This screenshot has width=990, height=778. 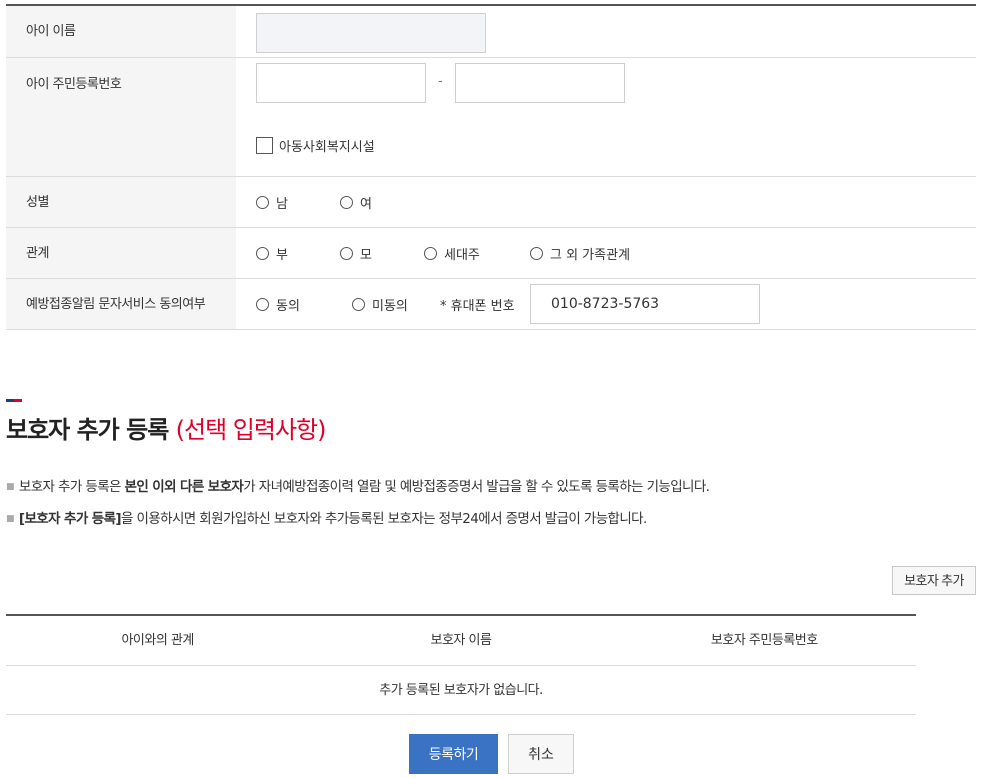 What do you see at coordinates (934, 580) in the screenshot?
I see `add-guardian-button: 보호자 추가` at bounding box center [934, 580].